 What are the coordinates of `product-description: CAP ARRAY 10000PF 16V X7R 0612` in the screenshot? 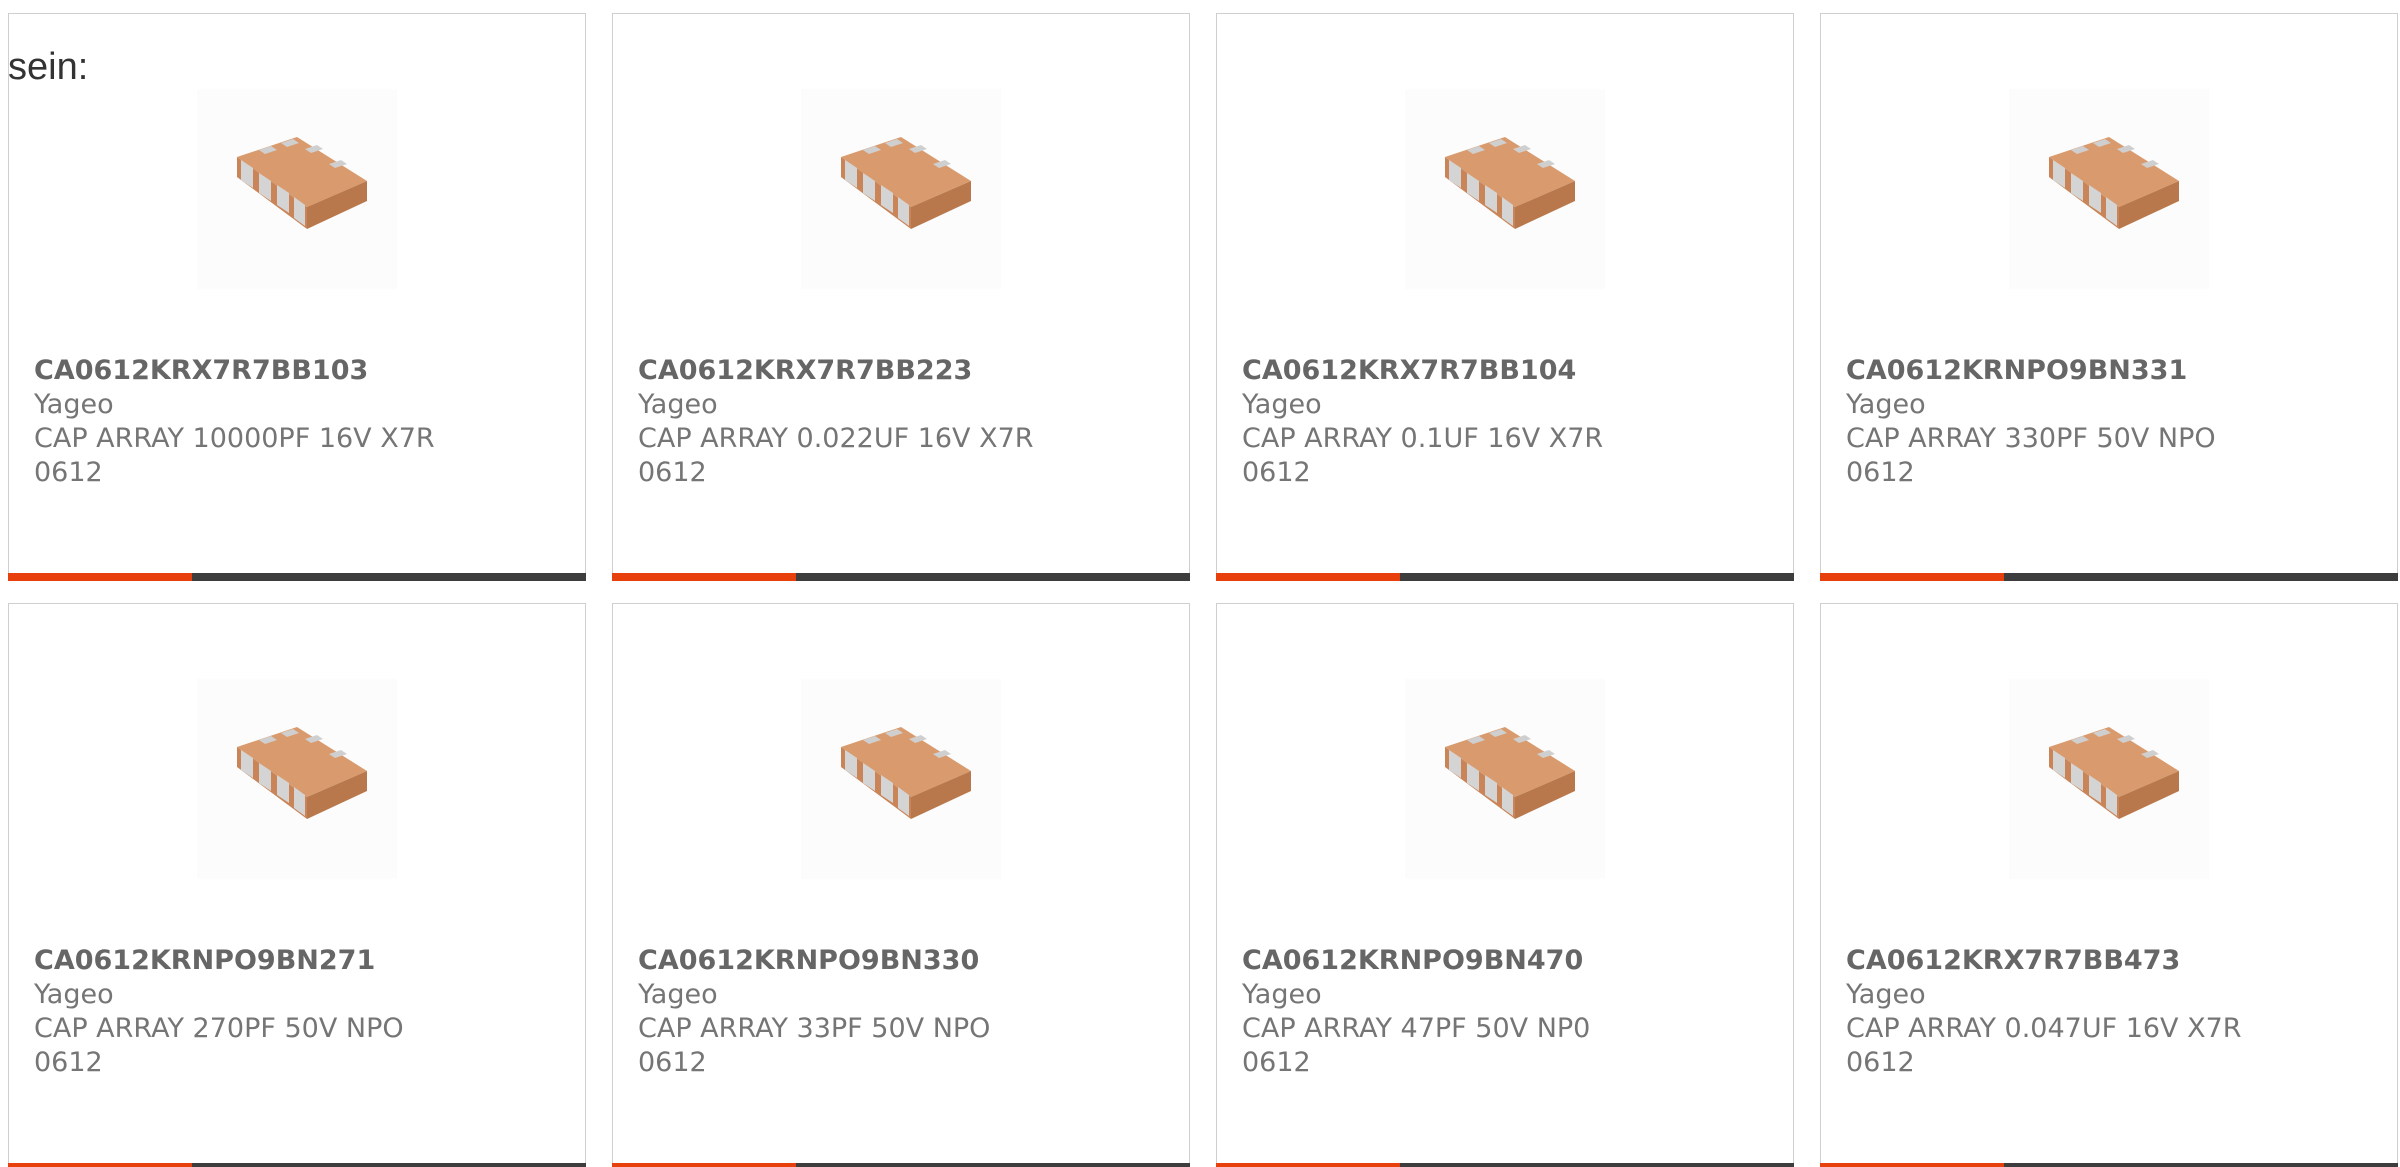 It's located at (234, 455).